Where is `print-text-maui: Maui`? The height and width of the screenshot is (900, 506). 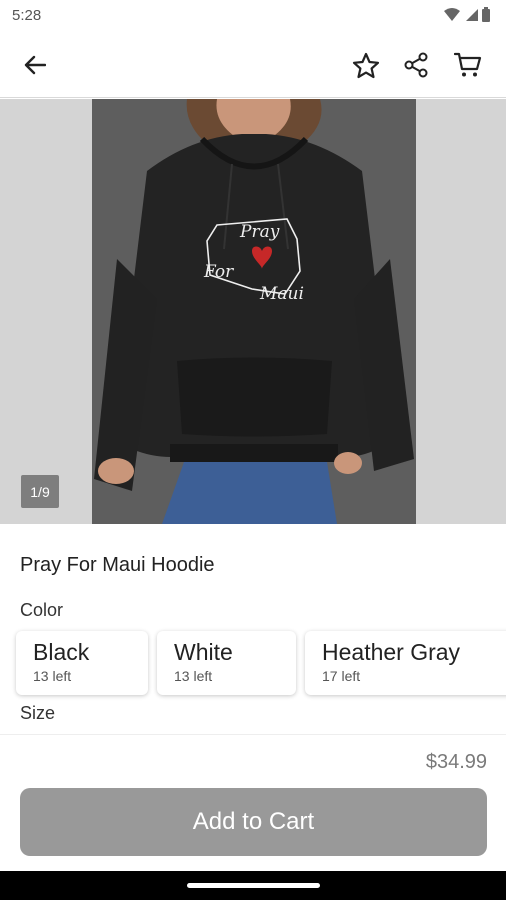 print-text-maui: Maui is located at coordinates (281, 294).